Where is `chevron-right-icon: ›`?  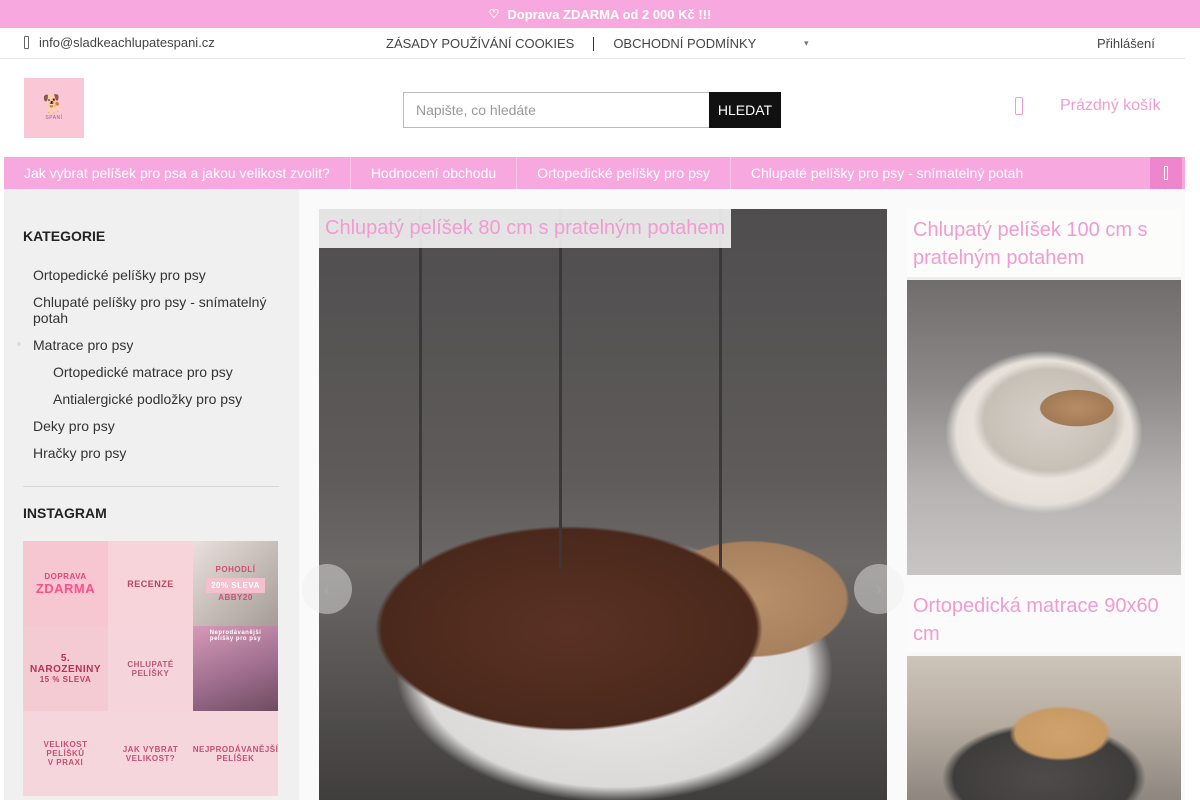 chevron-right-icon: › is located at coordinates (879, 589).